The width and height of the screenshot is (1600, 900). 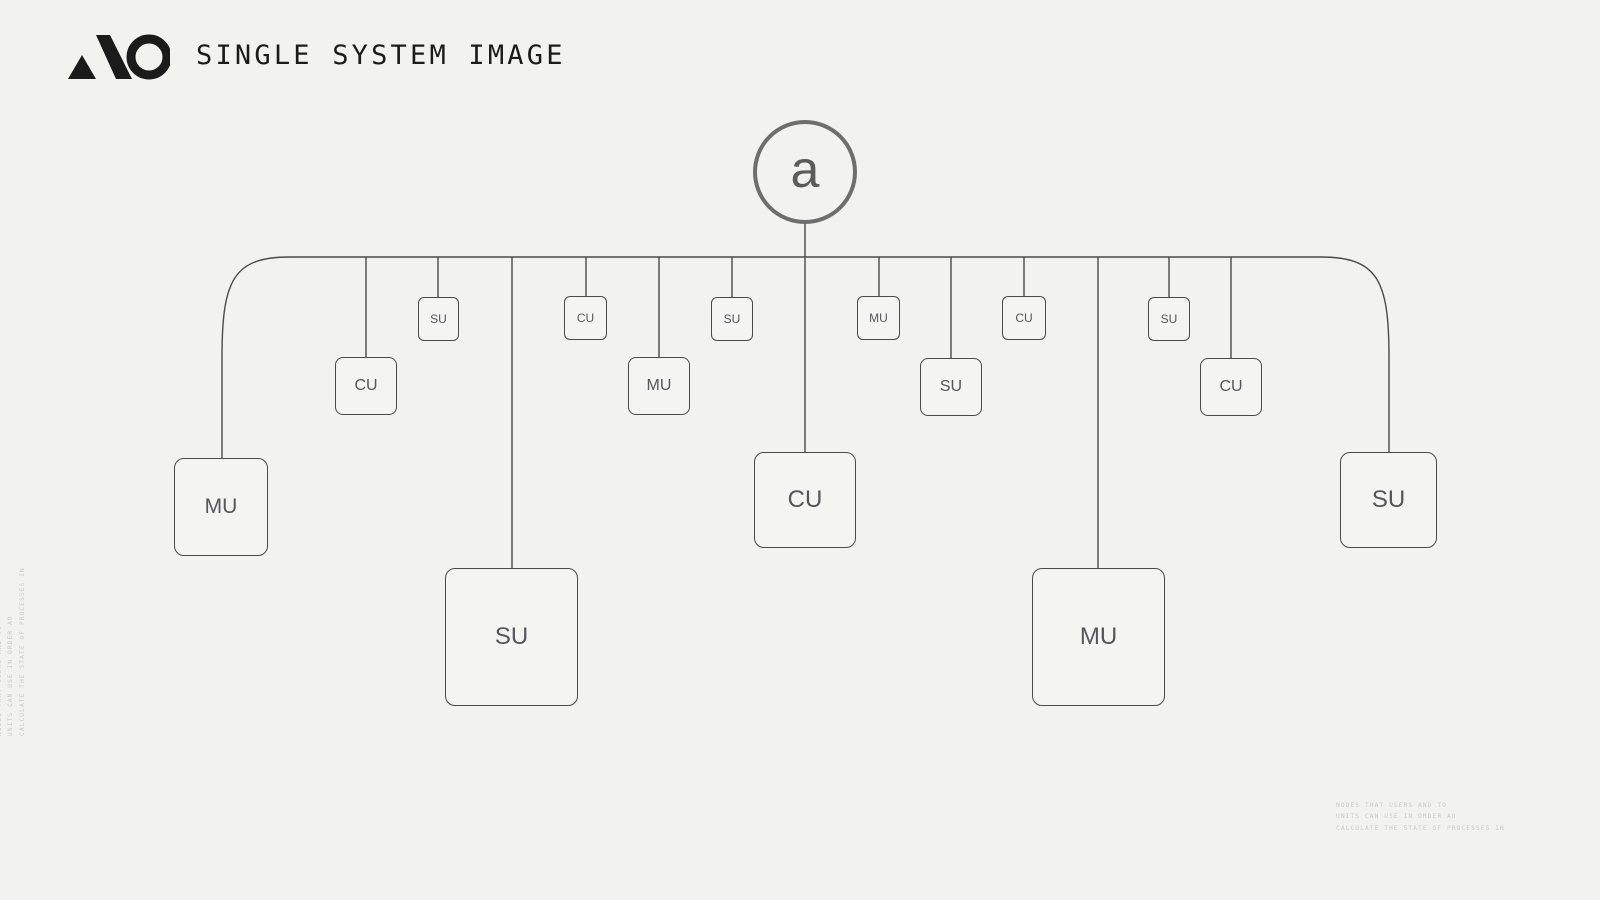 I want to click on node-box-cu-1: CU, so click(x=366, y=386).